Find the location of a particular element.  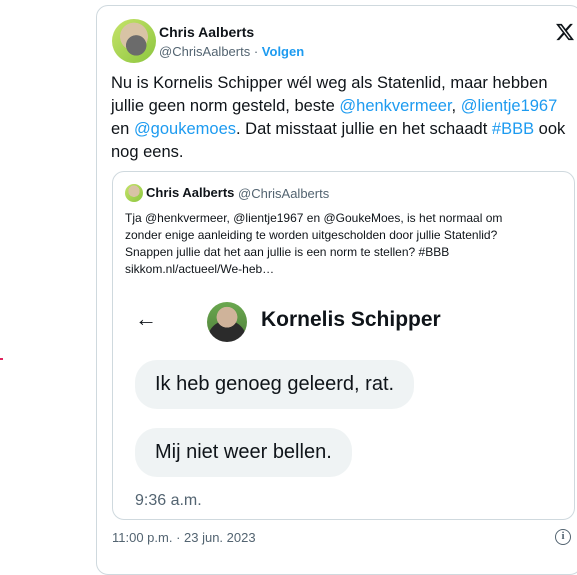

mention-goukemoes: @goukemoes is located at coordinates (185, 129).